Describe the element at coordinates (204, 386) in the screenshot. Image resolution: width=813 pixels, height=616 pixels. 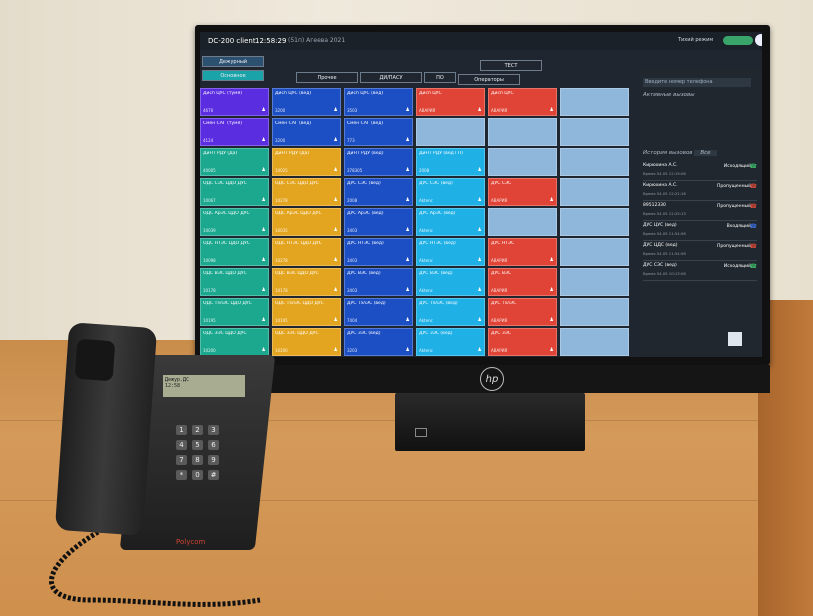
I see `phone-display: Дежур.ДС 12:58` at that location.